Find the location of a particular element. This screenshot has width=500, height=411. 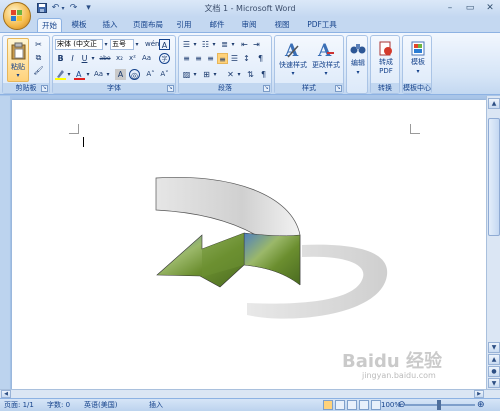

enclose-char-icon: 字 is located at coordinates (164, 58).